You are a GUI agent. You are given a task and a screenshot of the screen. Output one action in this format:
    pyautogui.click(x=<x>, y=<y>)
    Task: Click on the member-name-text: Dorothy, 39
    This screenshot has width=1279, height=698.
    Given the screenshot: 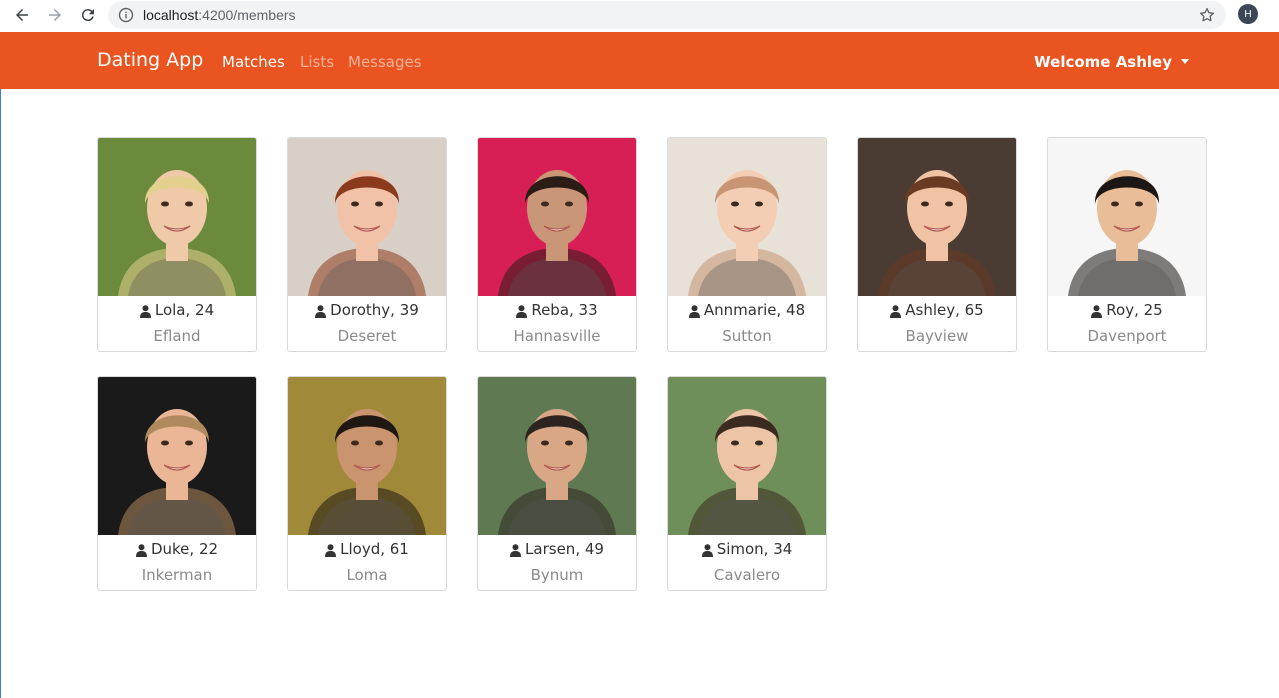 What is the action you would take?
    pyautogui.click(x=374, y=310)
    